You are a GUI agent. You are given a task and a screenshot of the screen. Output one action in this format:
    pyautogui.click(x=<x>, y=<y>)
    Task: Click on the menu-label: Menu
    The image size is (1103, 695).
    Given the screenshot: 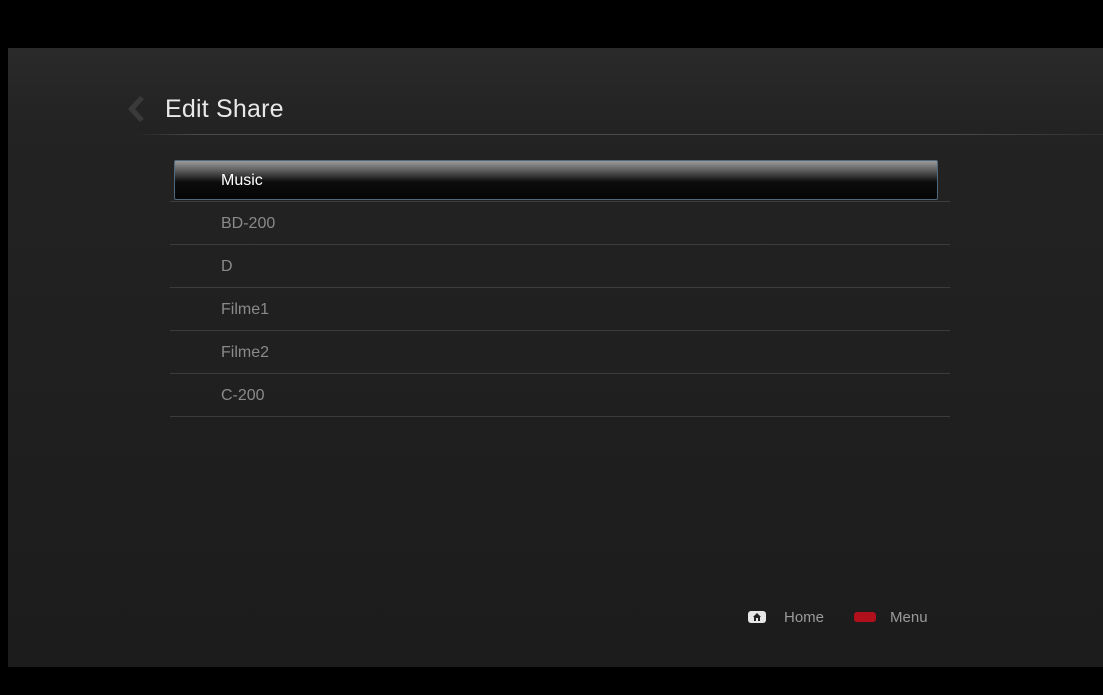 What is the action you would take?
    pyautogui.click(x=909, y=617)
    